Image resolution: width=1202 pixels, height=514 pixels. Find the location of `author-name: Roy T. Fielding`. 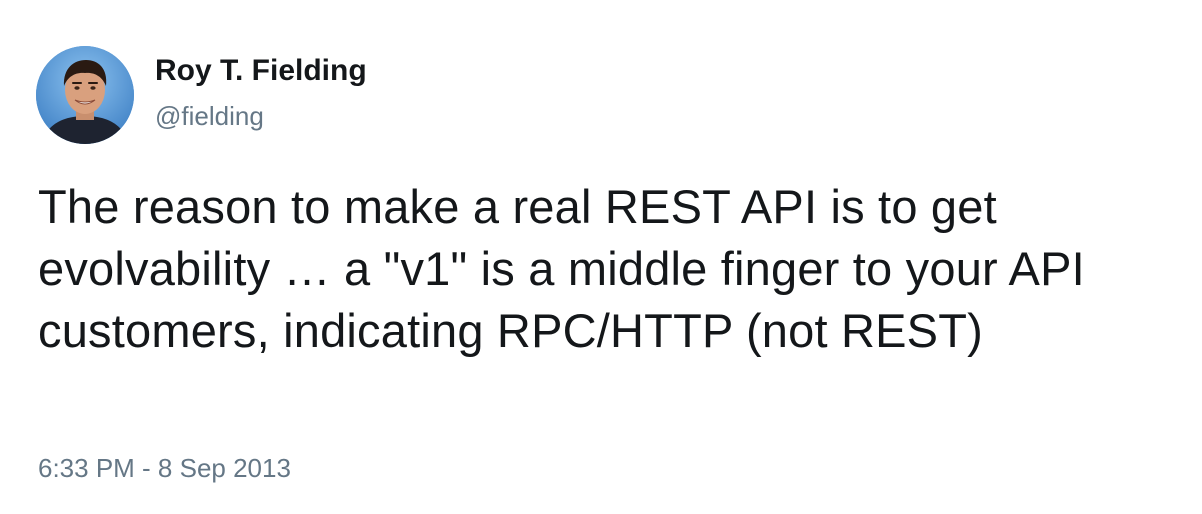

author-name: Roy T. Fielding is located at coordinates (261, 71).